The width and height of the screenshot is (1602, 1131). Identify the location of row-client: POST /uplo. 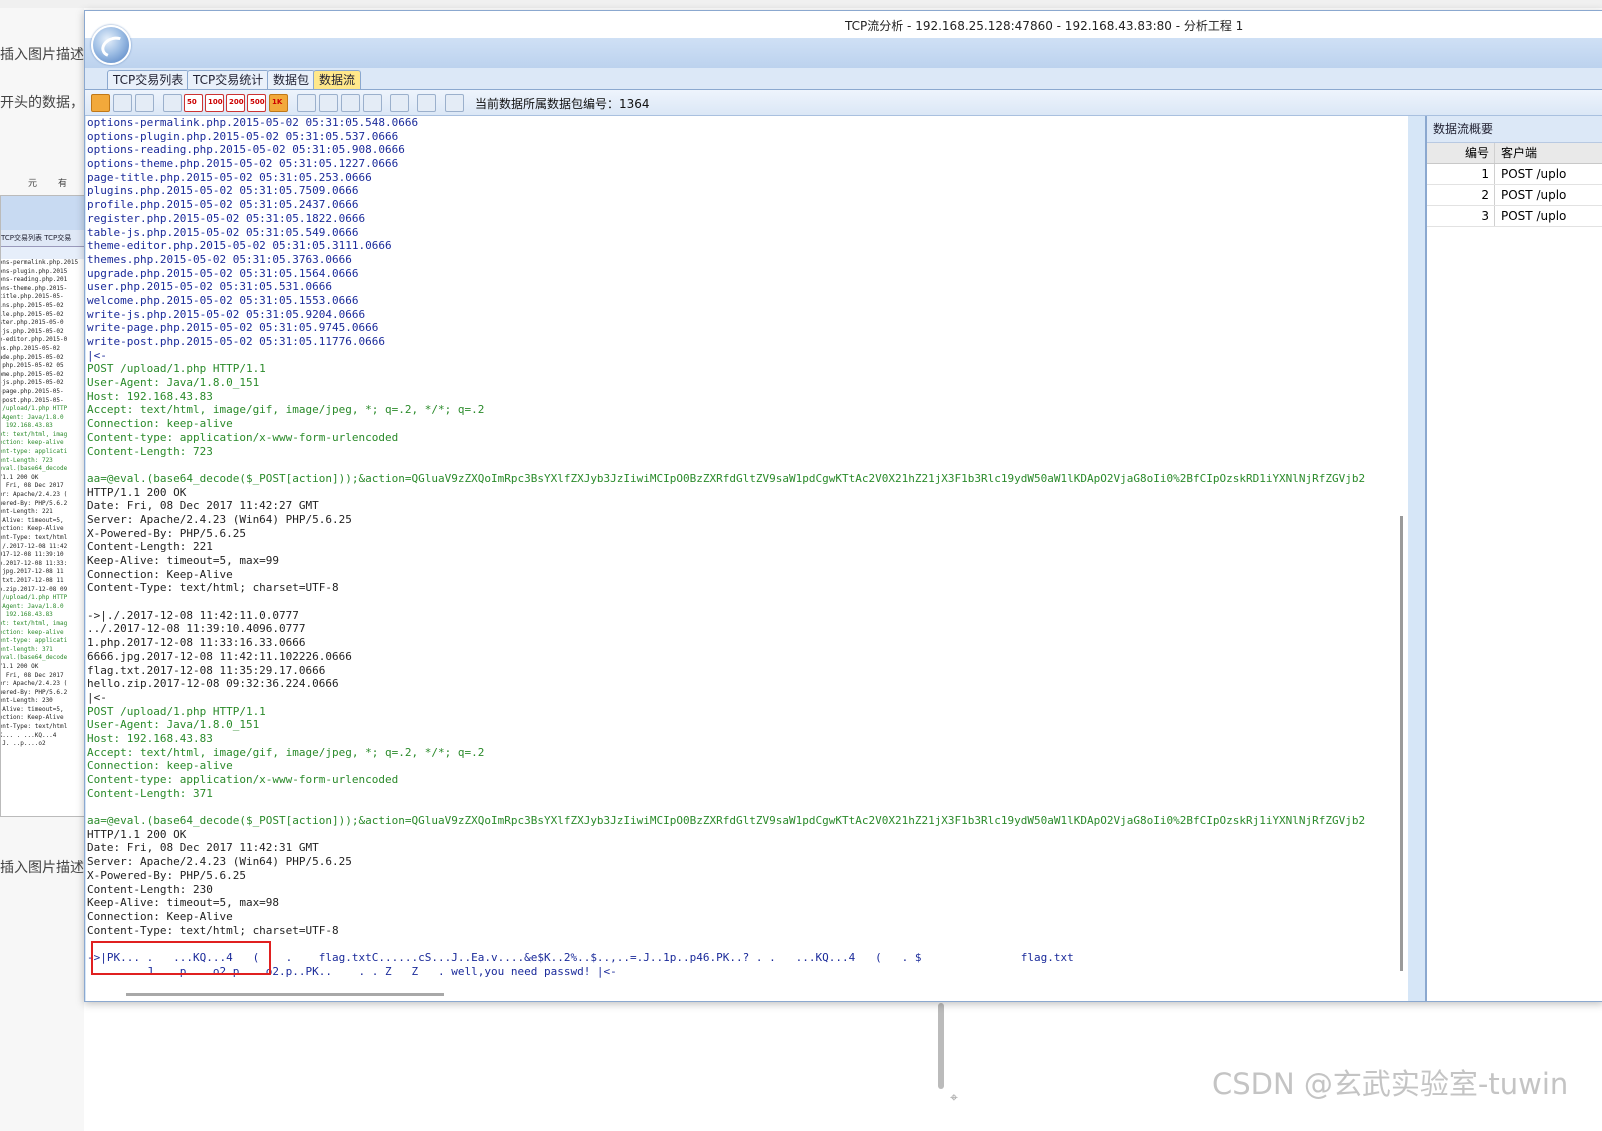
(1534, 174).